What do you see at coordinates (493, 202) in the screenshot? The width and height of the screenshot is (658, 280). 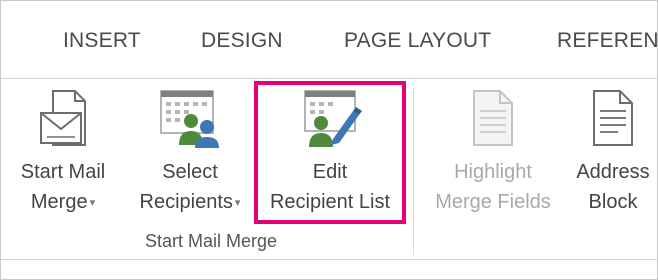 I see `highlight-merge-fields-label-line2: Merge Fields` at bounding box center [493, 202].